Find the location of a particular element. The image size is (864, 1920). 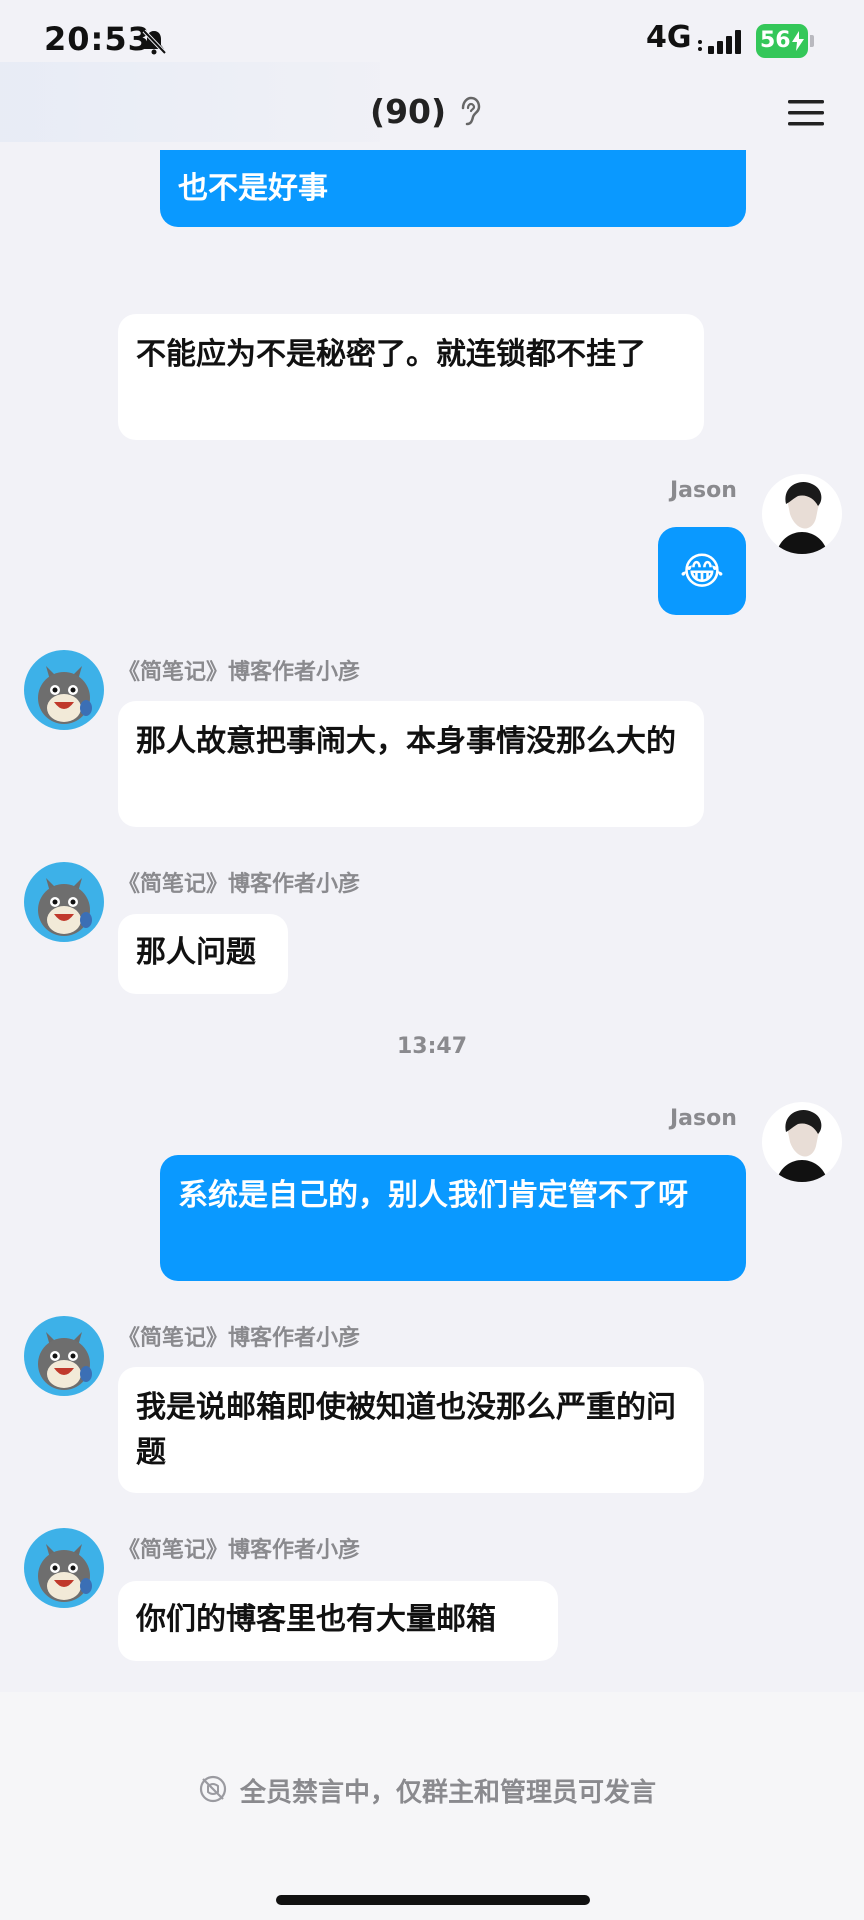

charging-bolt-icon is located at coordinates (798, 41).